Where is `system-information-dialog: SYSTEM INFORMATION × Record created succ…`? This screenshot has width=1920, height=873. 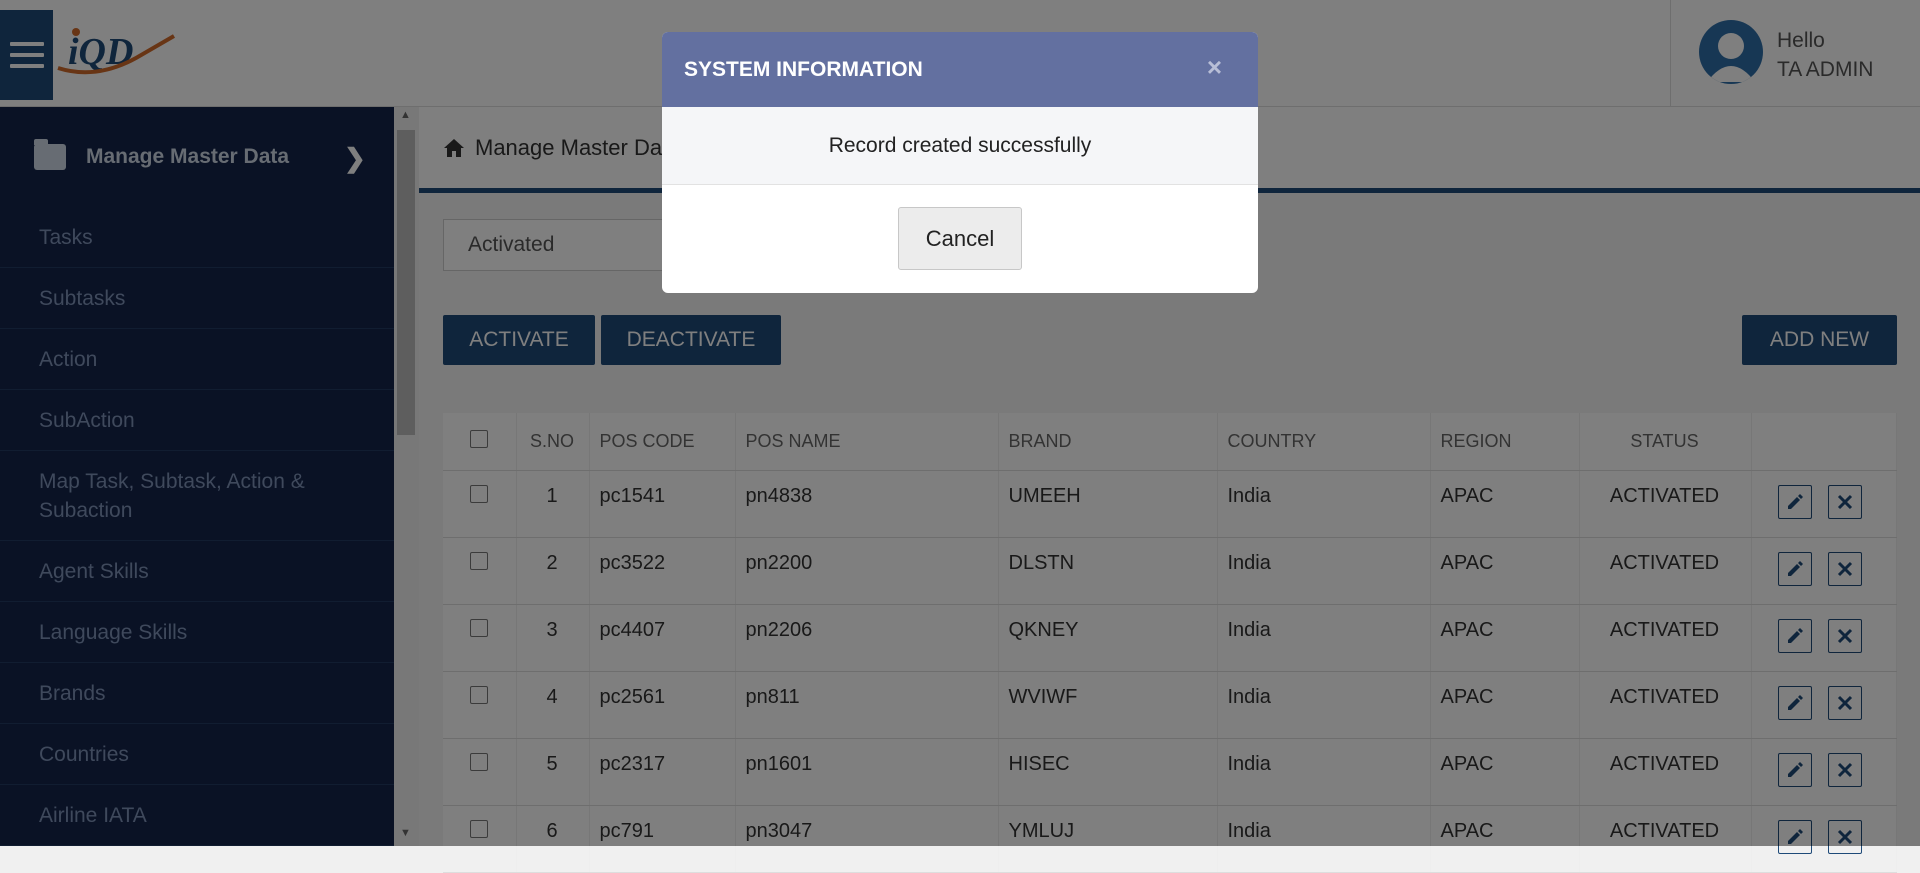 system-information-dialog: SYSTEM INFORMATION × Record created succ… is located at coordinates (960, 162).